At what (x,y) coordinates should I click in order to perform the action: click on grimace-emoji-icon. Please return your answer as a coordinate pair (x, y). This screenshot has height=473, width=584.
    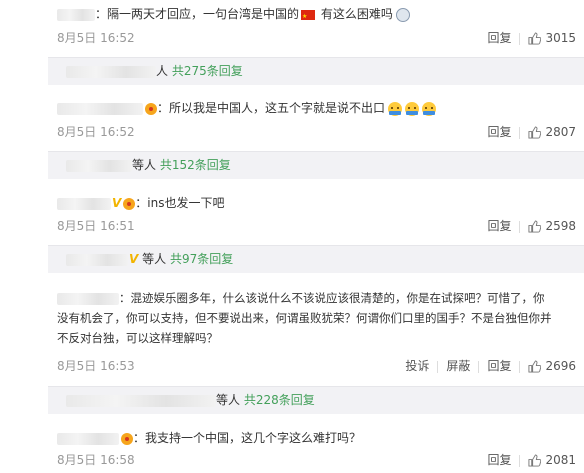
    Looking at the image, I should click on (402, 14).